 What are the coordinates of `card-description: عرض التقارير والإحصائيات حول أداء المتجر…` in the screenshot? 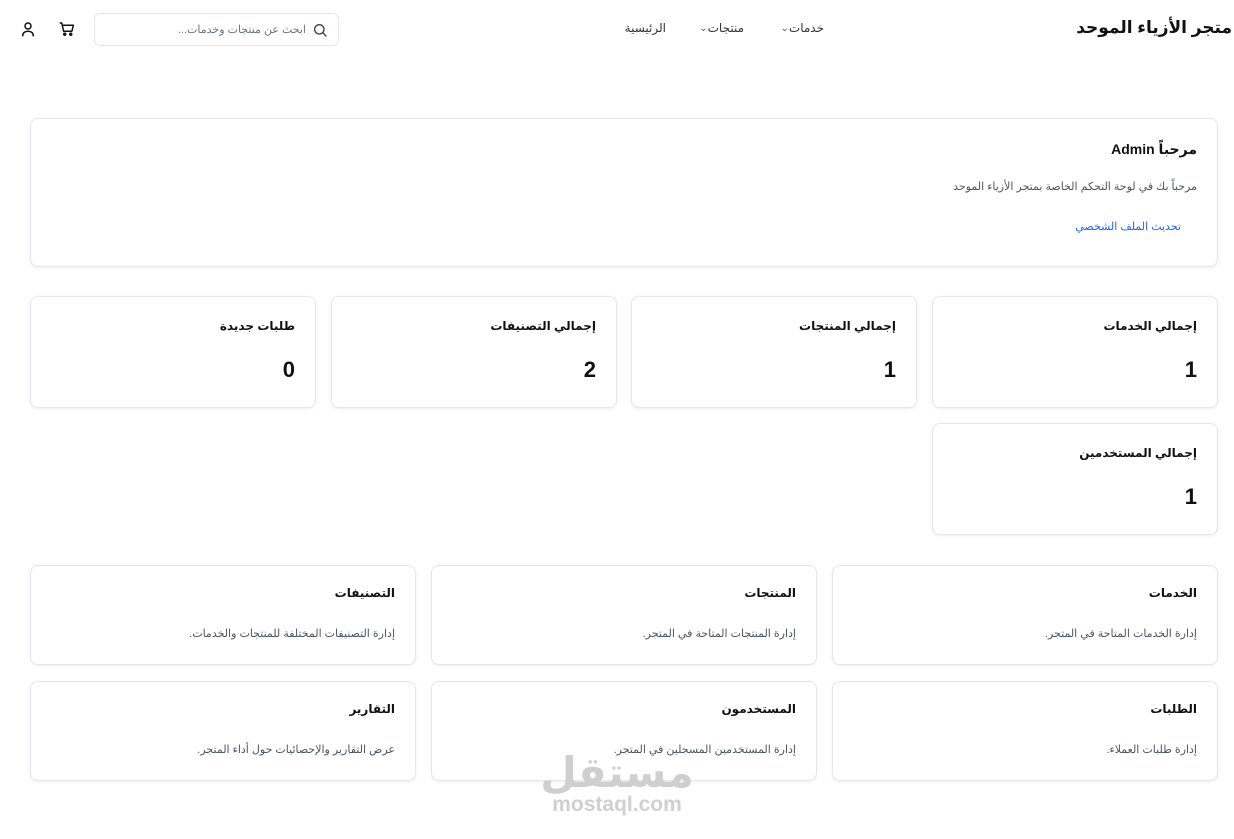 It's located at (296, 750).